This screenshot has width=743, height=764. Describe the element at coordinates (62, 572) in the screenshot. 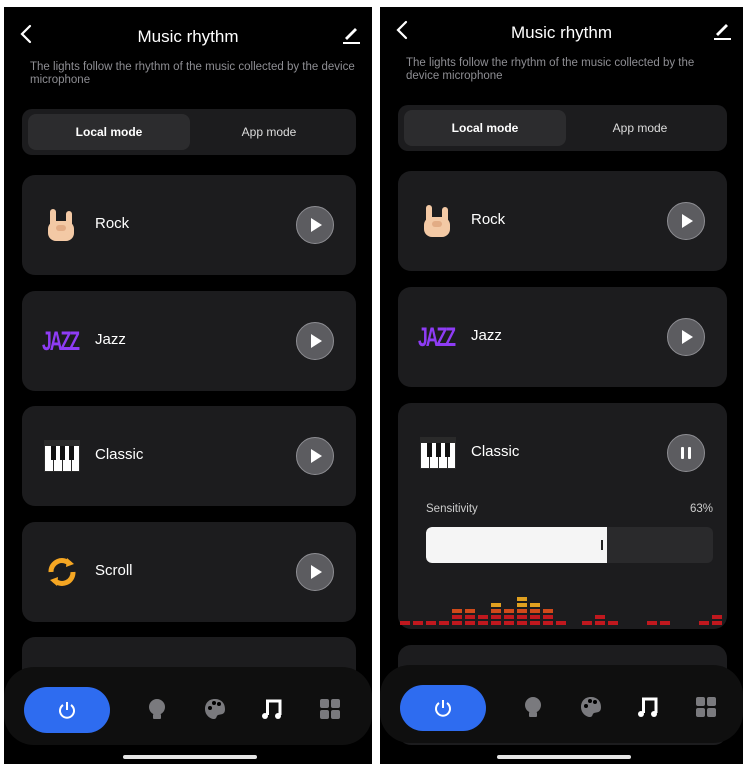

I see `scroll-arrows-icon` at that location.